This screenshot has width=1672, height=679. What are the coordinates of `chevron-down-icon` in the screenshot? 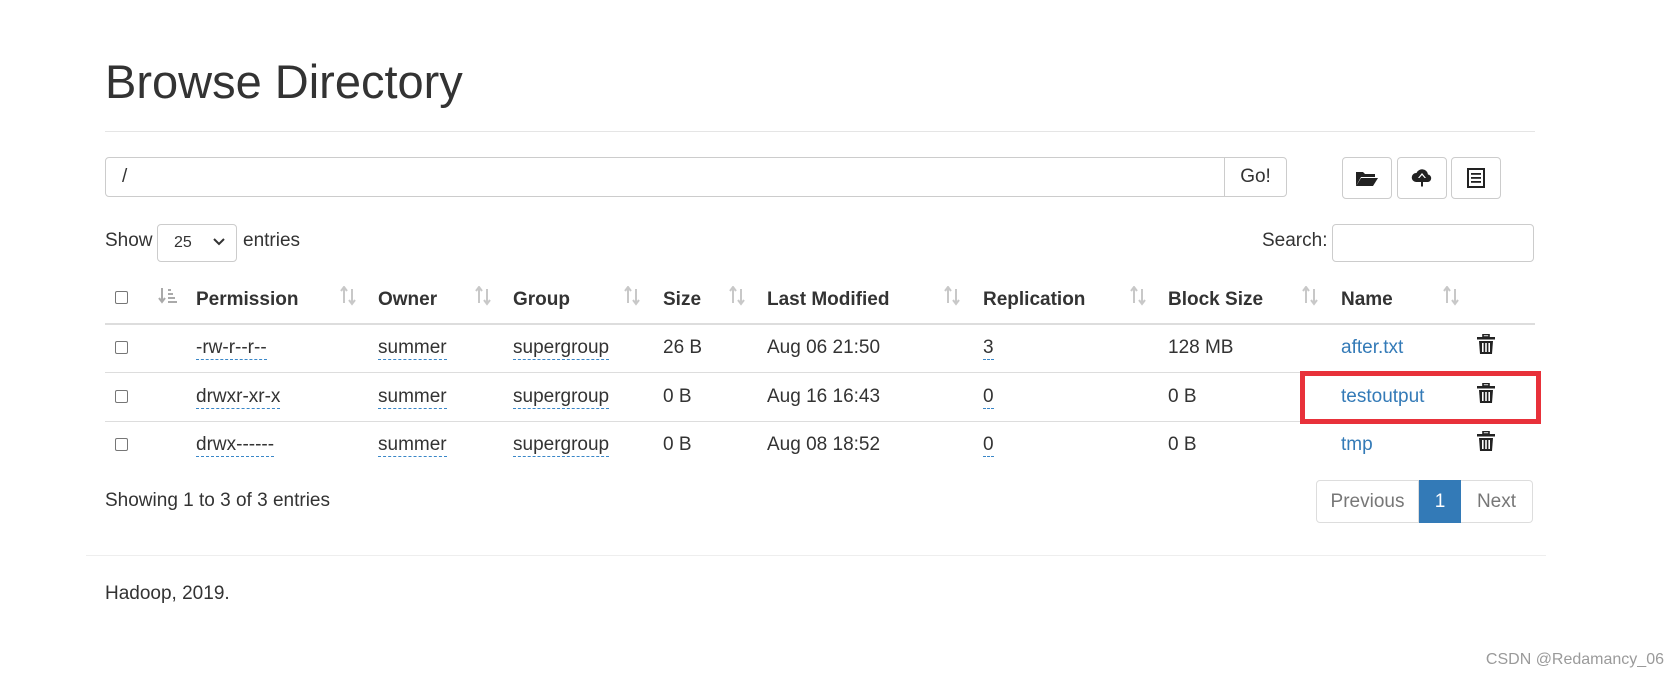 It's located at (219, 242).